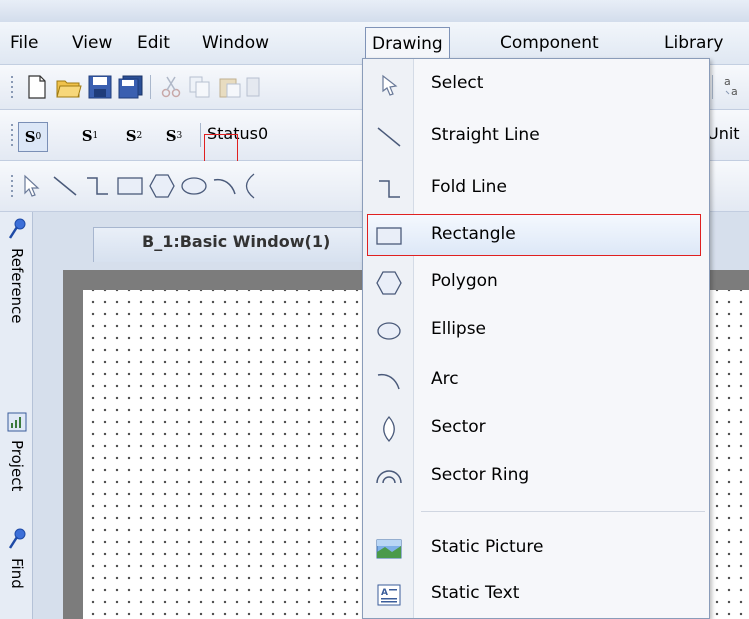 The height and width of the screenshot is (619, 749). I want to click on state-0-button: S0, so click(33, 137).